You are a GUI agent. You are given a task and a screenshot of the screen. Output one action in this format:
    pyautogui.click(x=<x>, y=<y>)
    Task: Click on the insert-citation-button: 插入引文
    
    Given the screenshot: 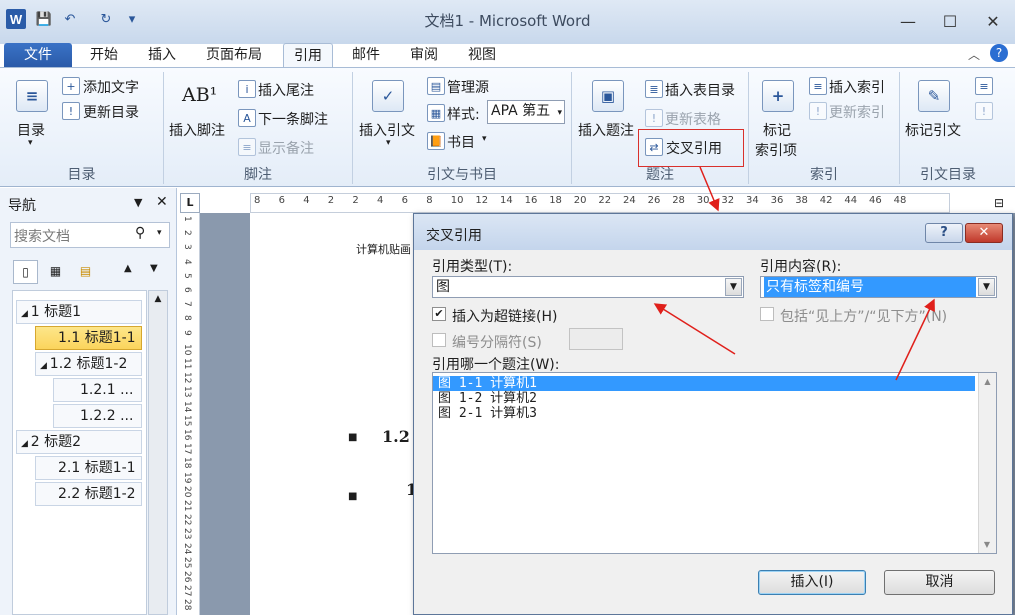 What is the action you would take?
    pyautogui.click(x=387, y=130)
    